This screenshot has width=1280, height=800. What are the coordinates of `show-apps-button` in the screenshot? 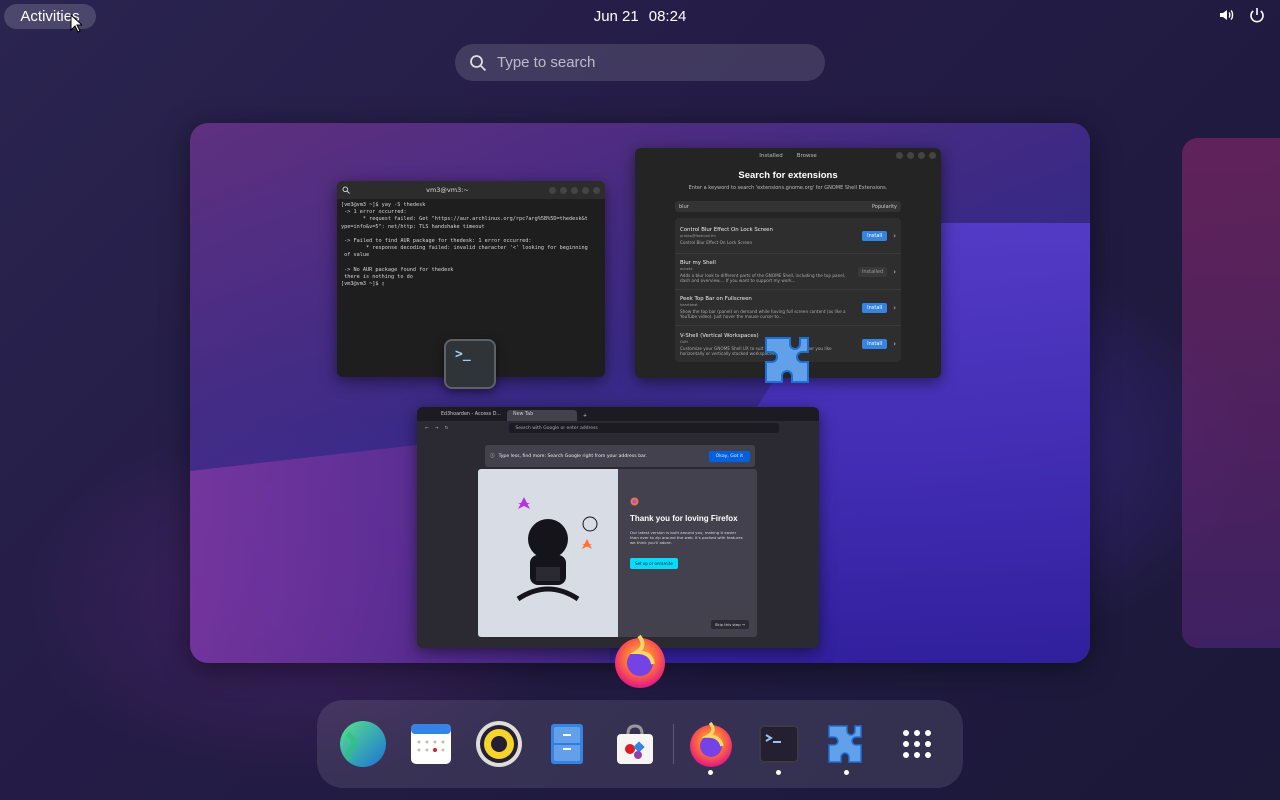 It's located at (917, 744).